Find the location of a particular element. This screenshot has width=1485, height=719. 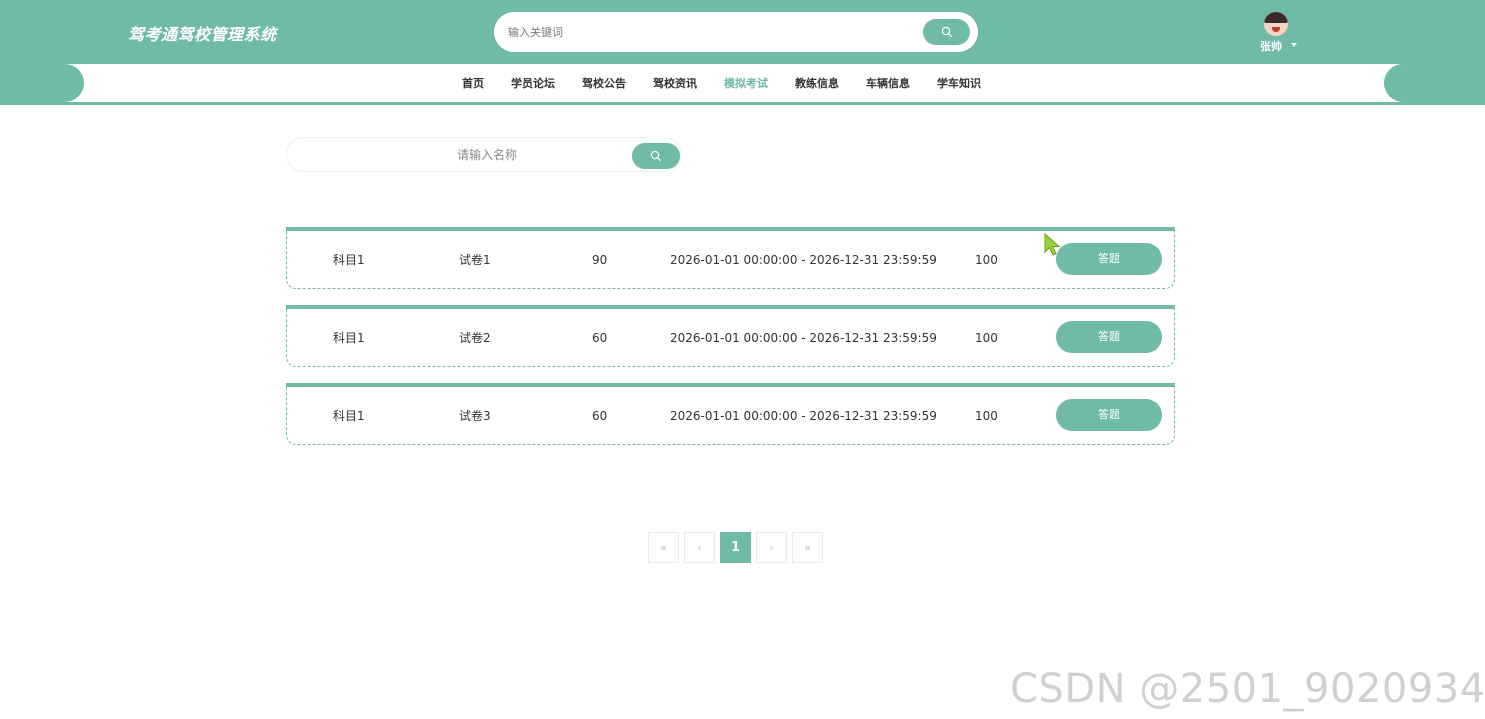

global-search-button is located at coordinates (946, 32).